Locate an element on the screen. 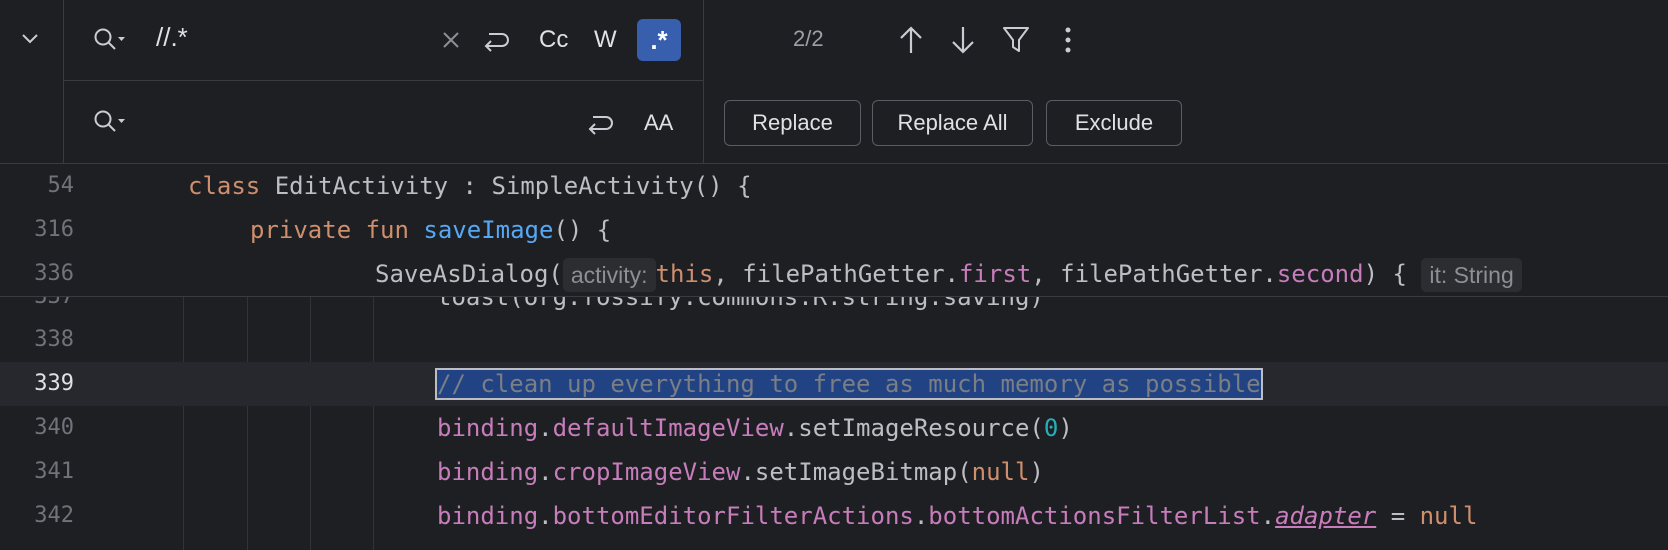 This screenshot has height=550, width=1668. regex-toggle: .* is located at coordinates (659, 40).